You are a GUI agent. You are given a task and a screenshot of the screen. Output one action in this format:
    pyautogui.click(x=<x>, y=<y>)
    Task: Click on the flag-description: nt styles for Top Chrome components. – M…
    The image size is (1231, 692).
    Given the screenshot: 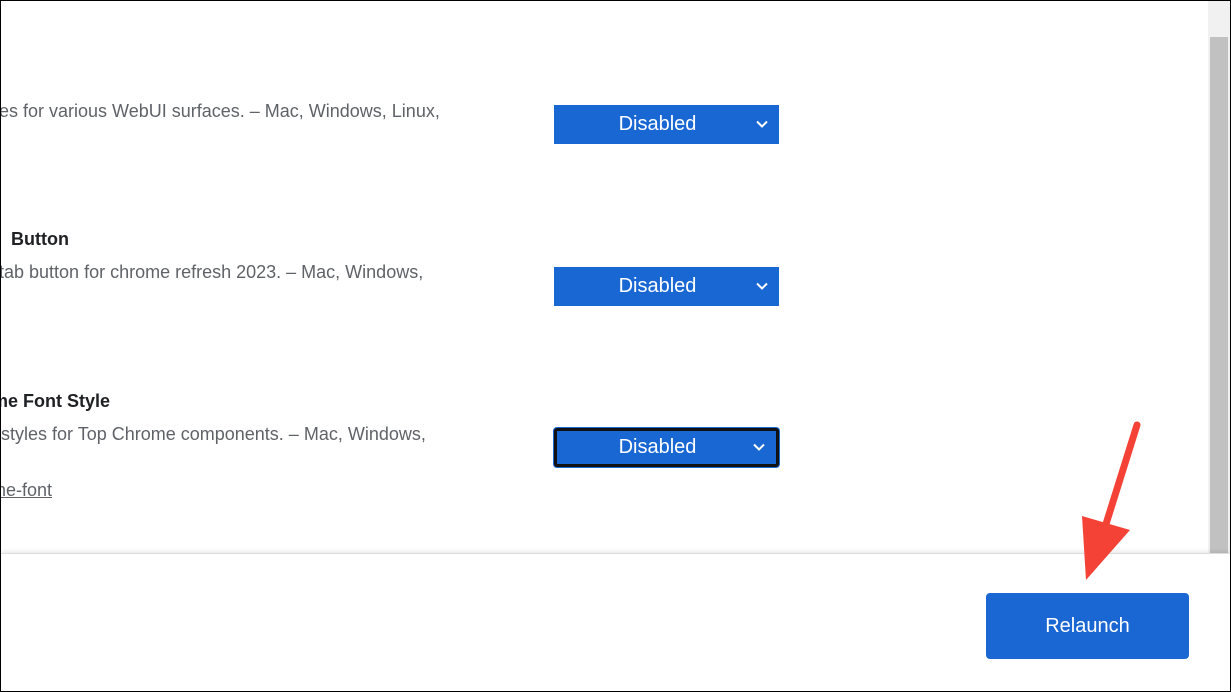 What is the action you would take?
    pyautogui.click(x=251, y=448)
    